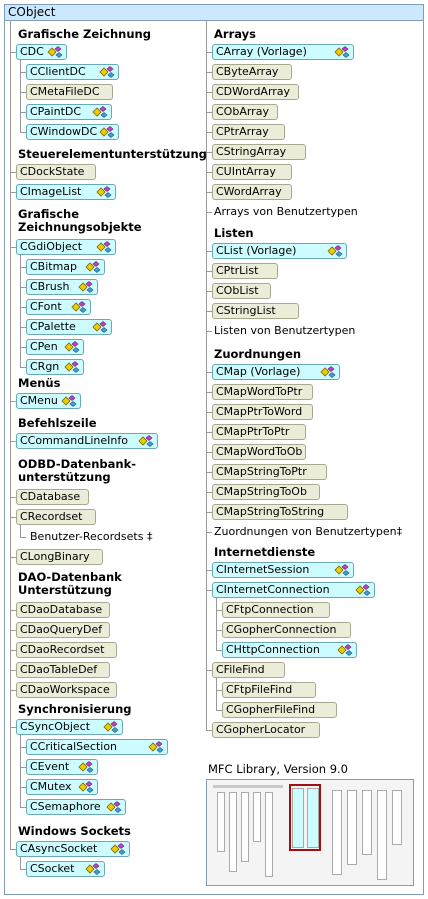  What do you see at coordinates (262, 412) in the screenshot?
I see `class-box-cmapptrtoword: CMapPtrToWord` at bounding box center [262, 412].